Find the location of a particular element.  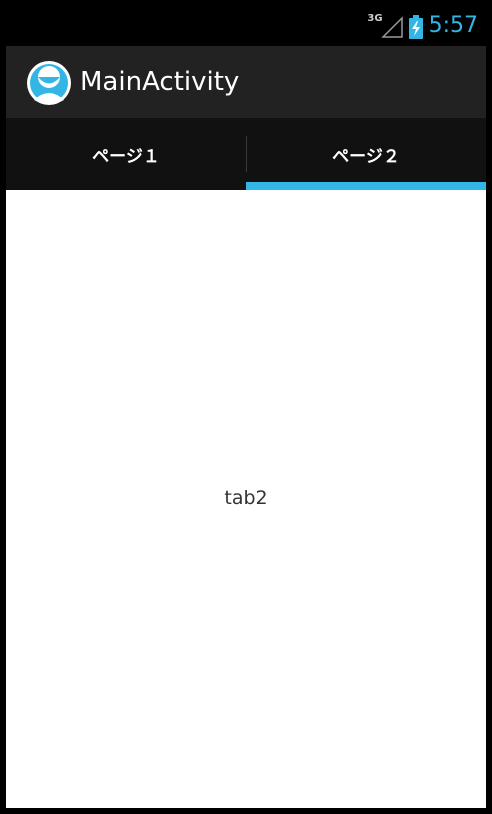

android-face-icon is located at coordinates (49, 83).